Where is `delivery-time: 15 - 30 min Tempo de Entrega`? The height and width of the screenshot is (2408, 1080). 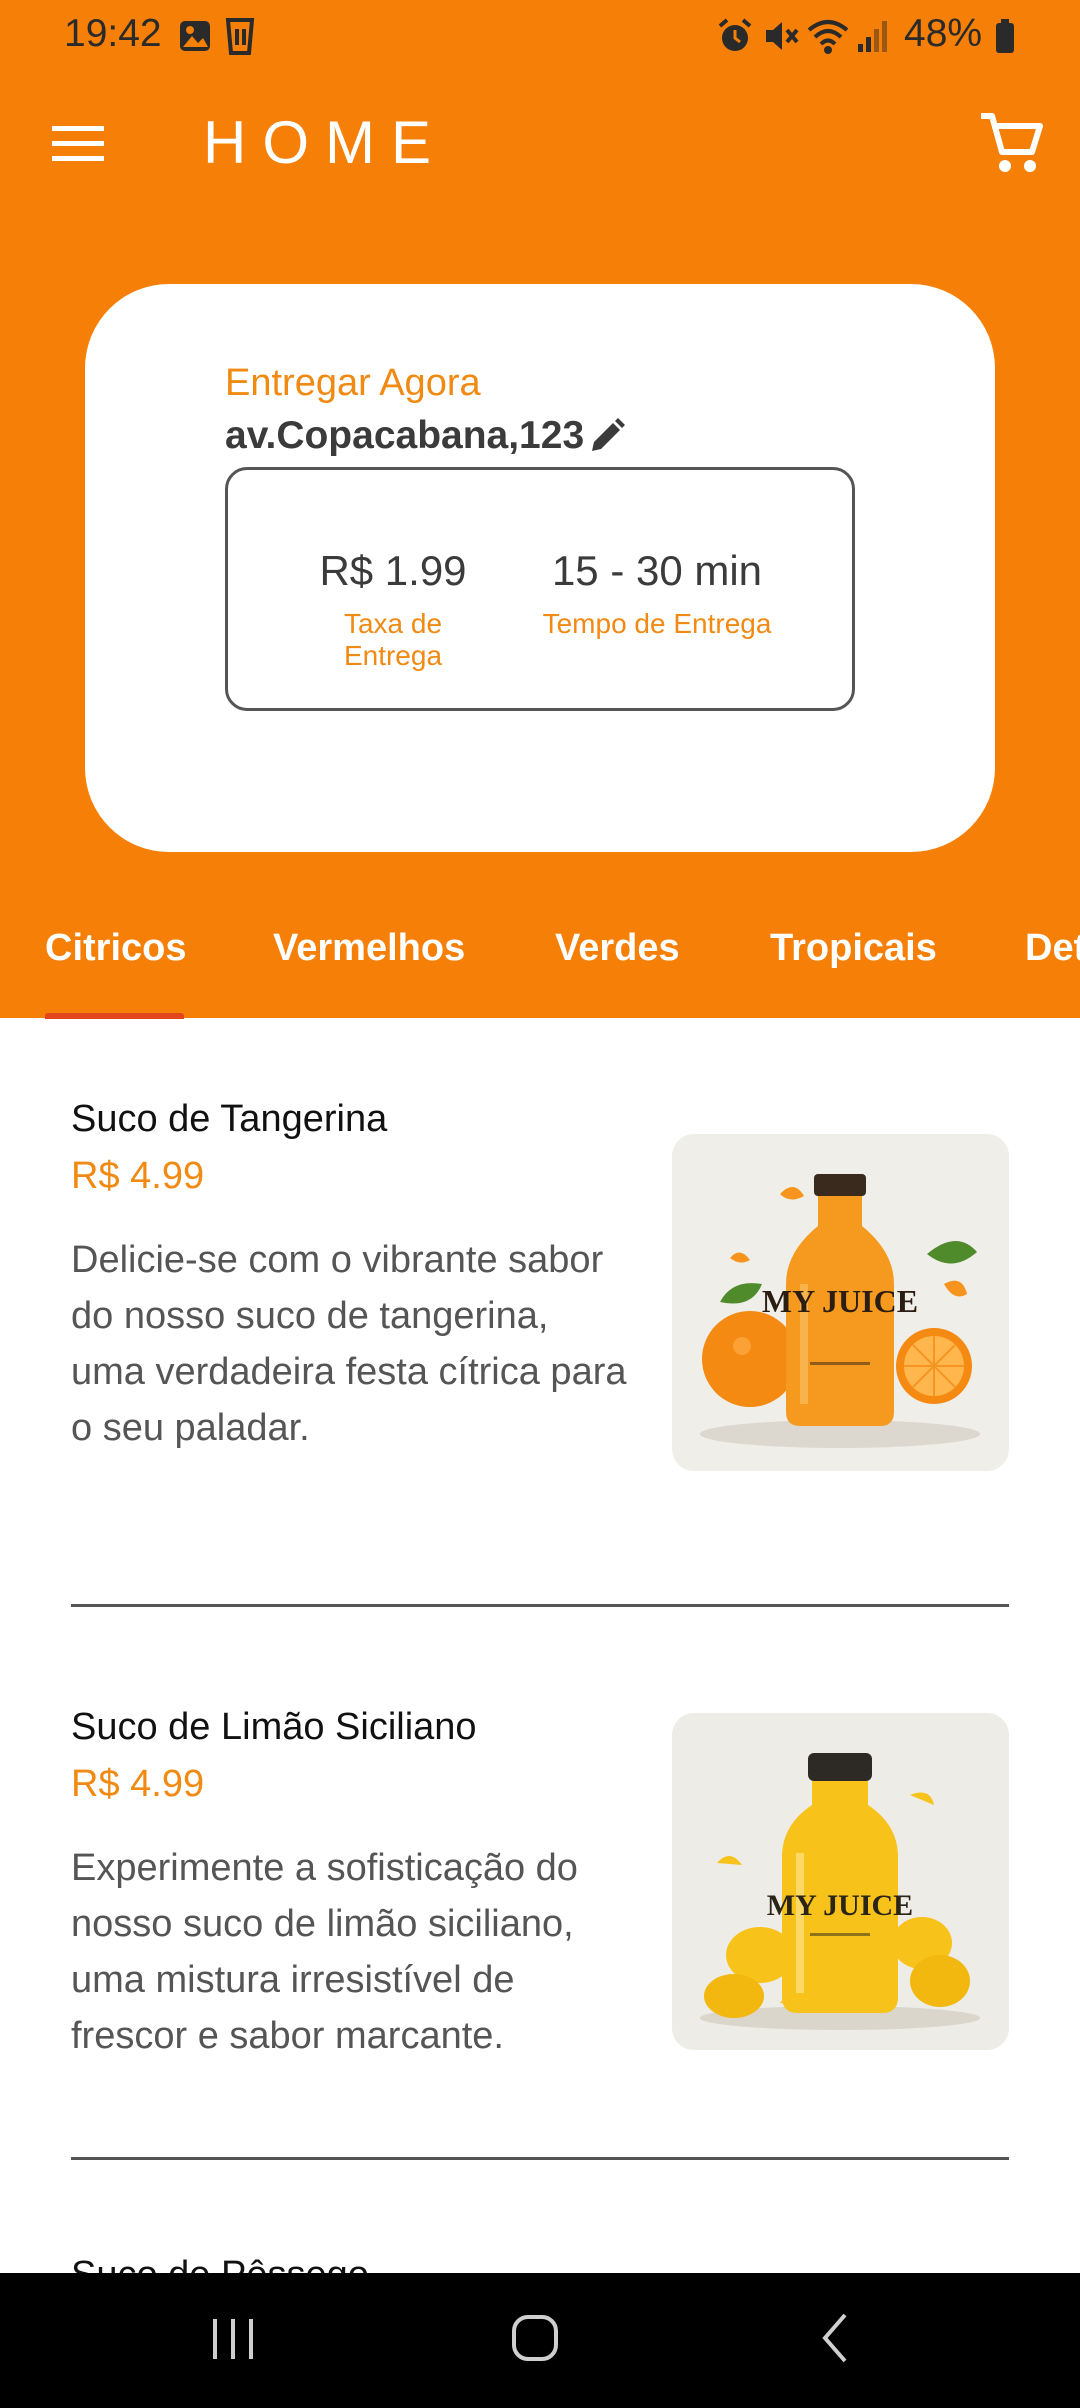
delivery-time: 15 - 30 min Tempo de Entrega is located at coordinates (657, 593).